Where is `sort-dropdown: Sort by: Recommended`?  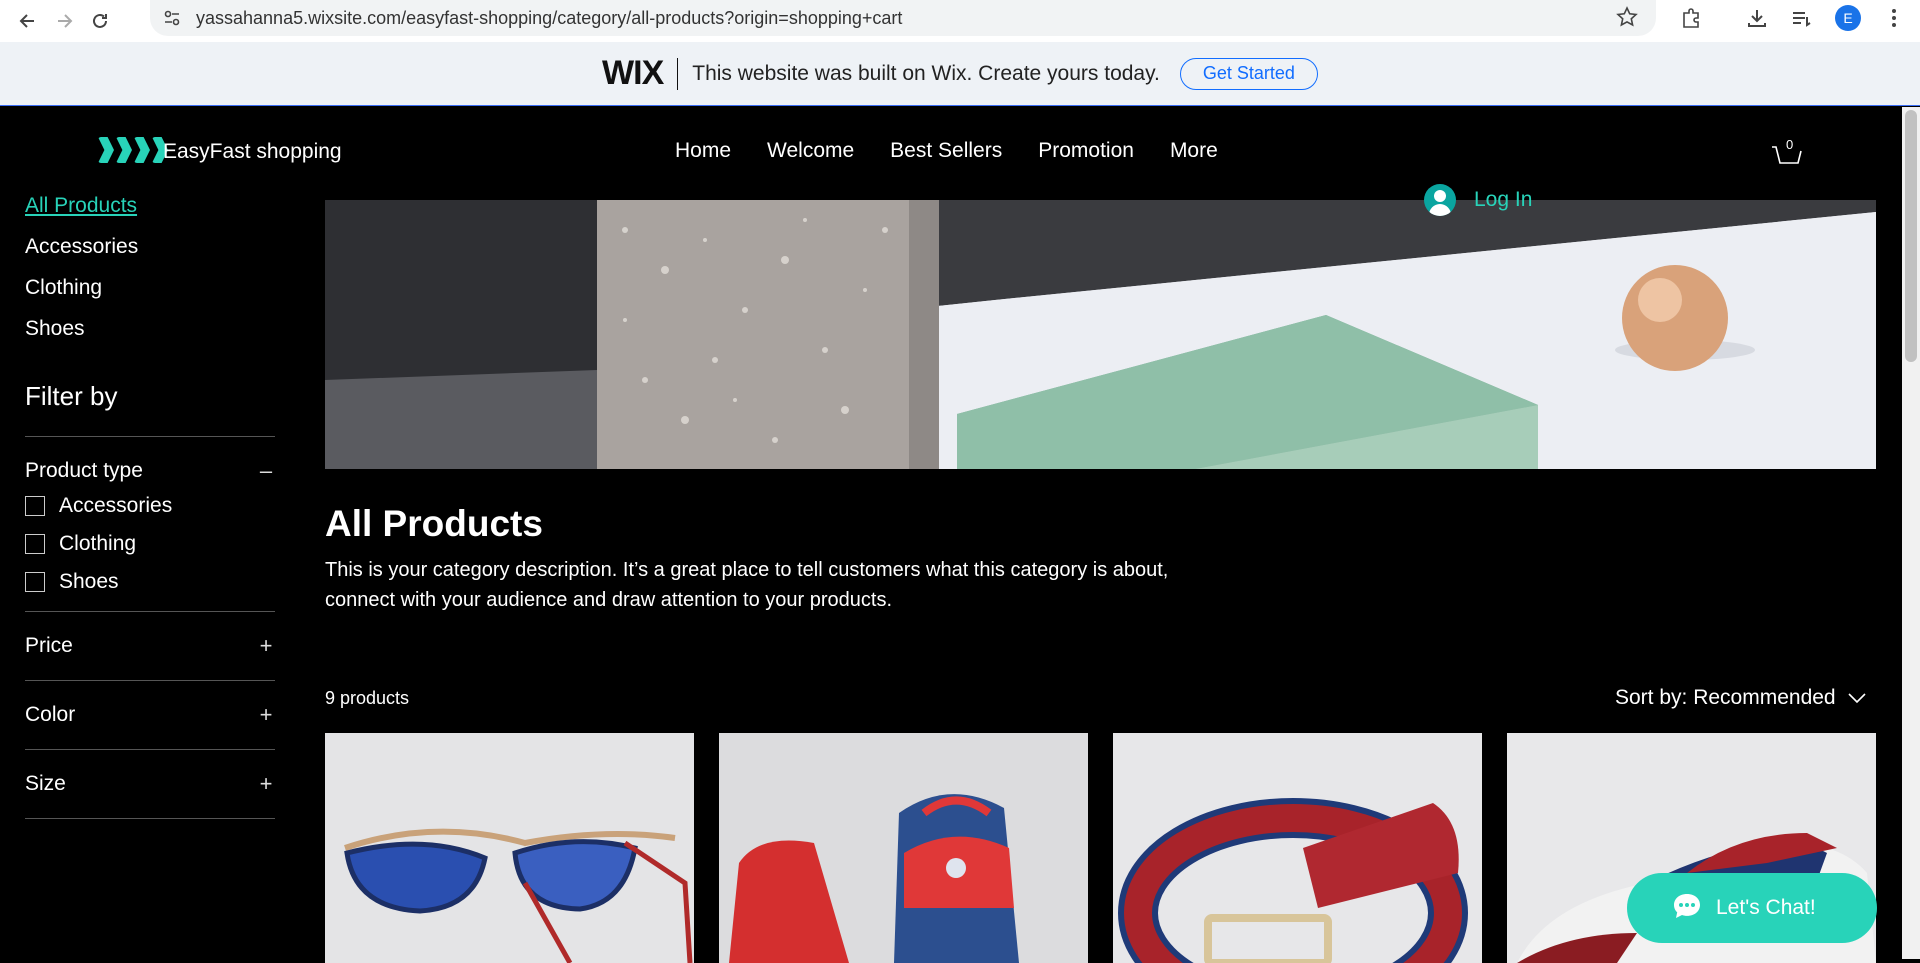
sort-dropdown: Sort by: Recommended is located at coordinates (1740, 698).